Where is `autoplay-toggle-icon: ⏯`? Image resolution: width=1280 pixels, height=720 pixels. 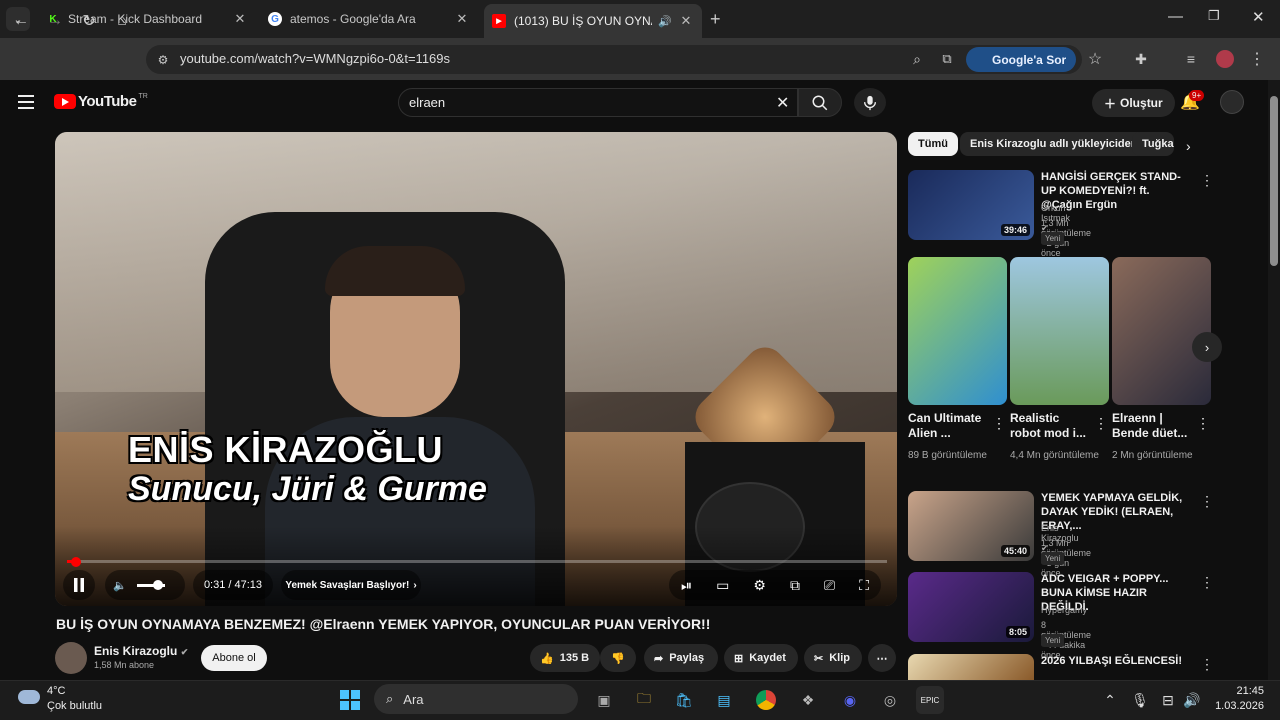
autoplay-toggle-icon: ⏯ is located at coordinates (686, 585).